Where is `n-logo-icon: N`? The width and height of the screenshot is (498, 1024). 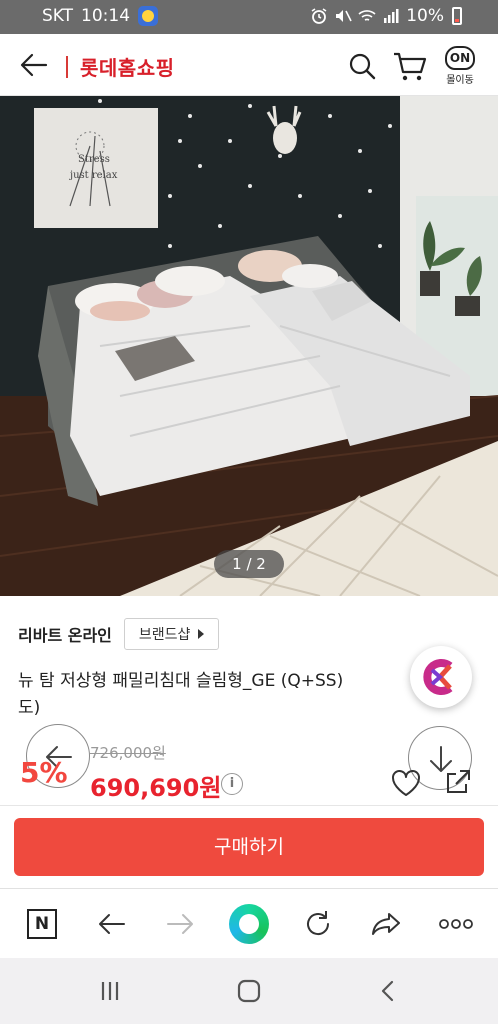 n-logo-icon: N is located at coordinates (42, 924).